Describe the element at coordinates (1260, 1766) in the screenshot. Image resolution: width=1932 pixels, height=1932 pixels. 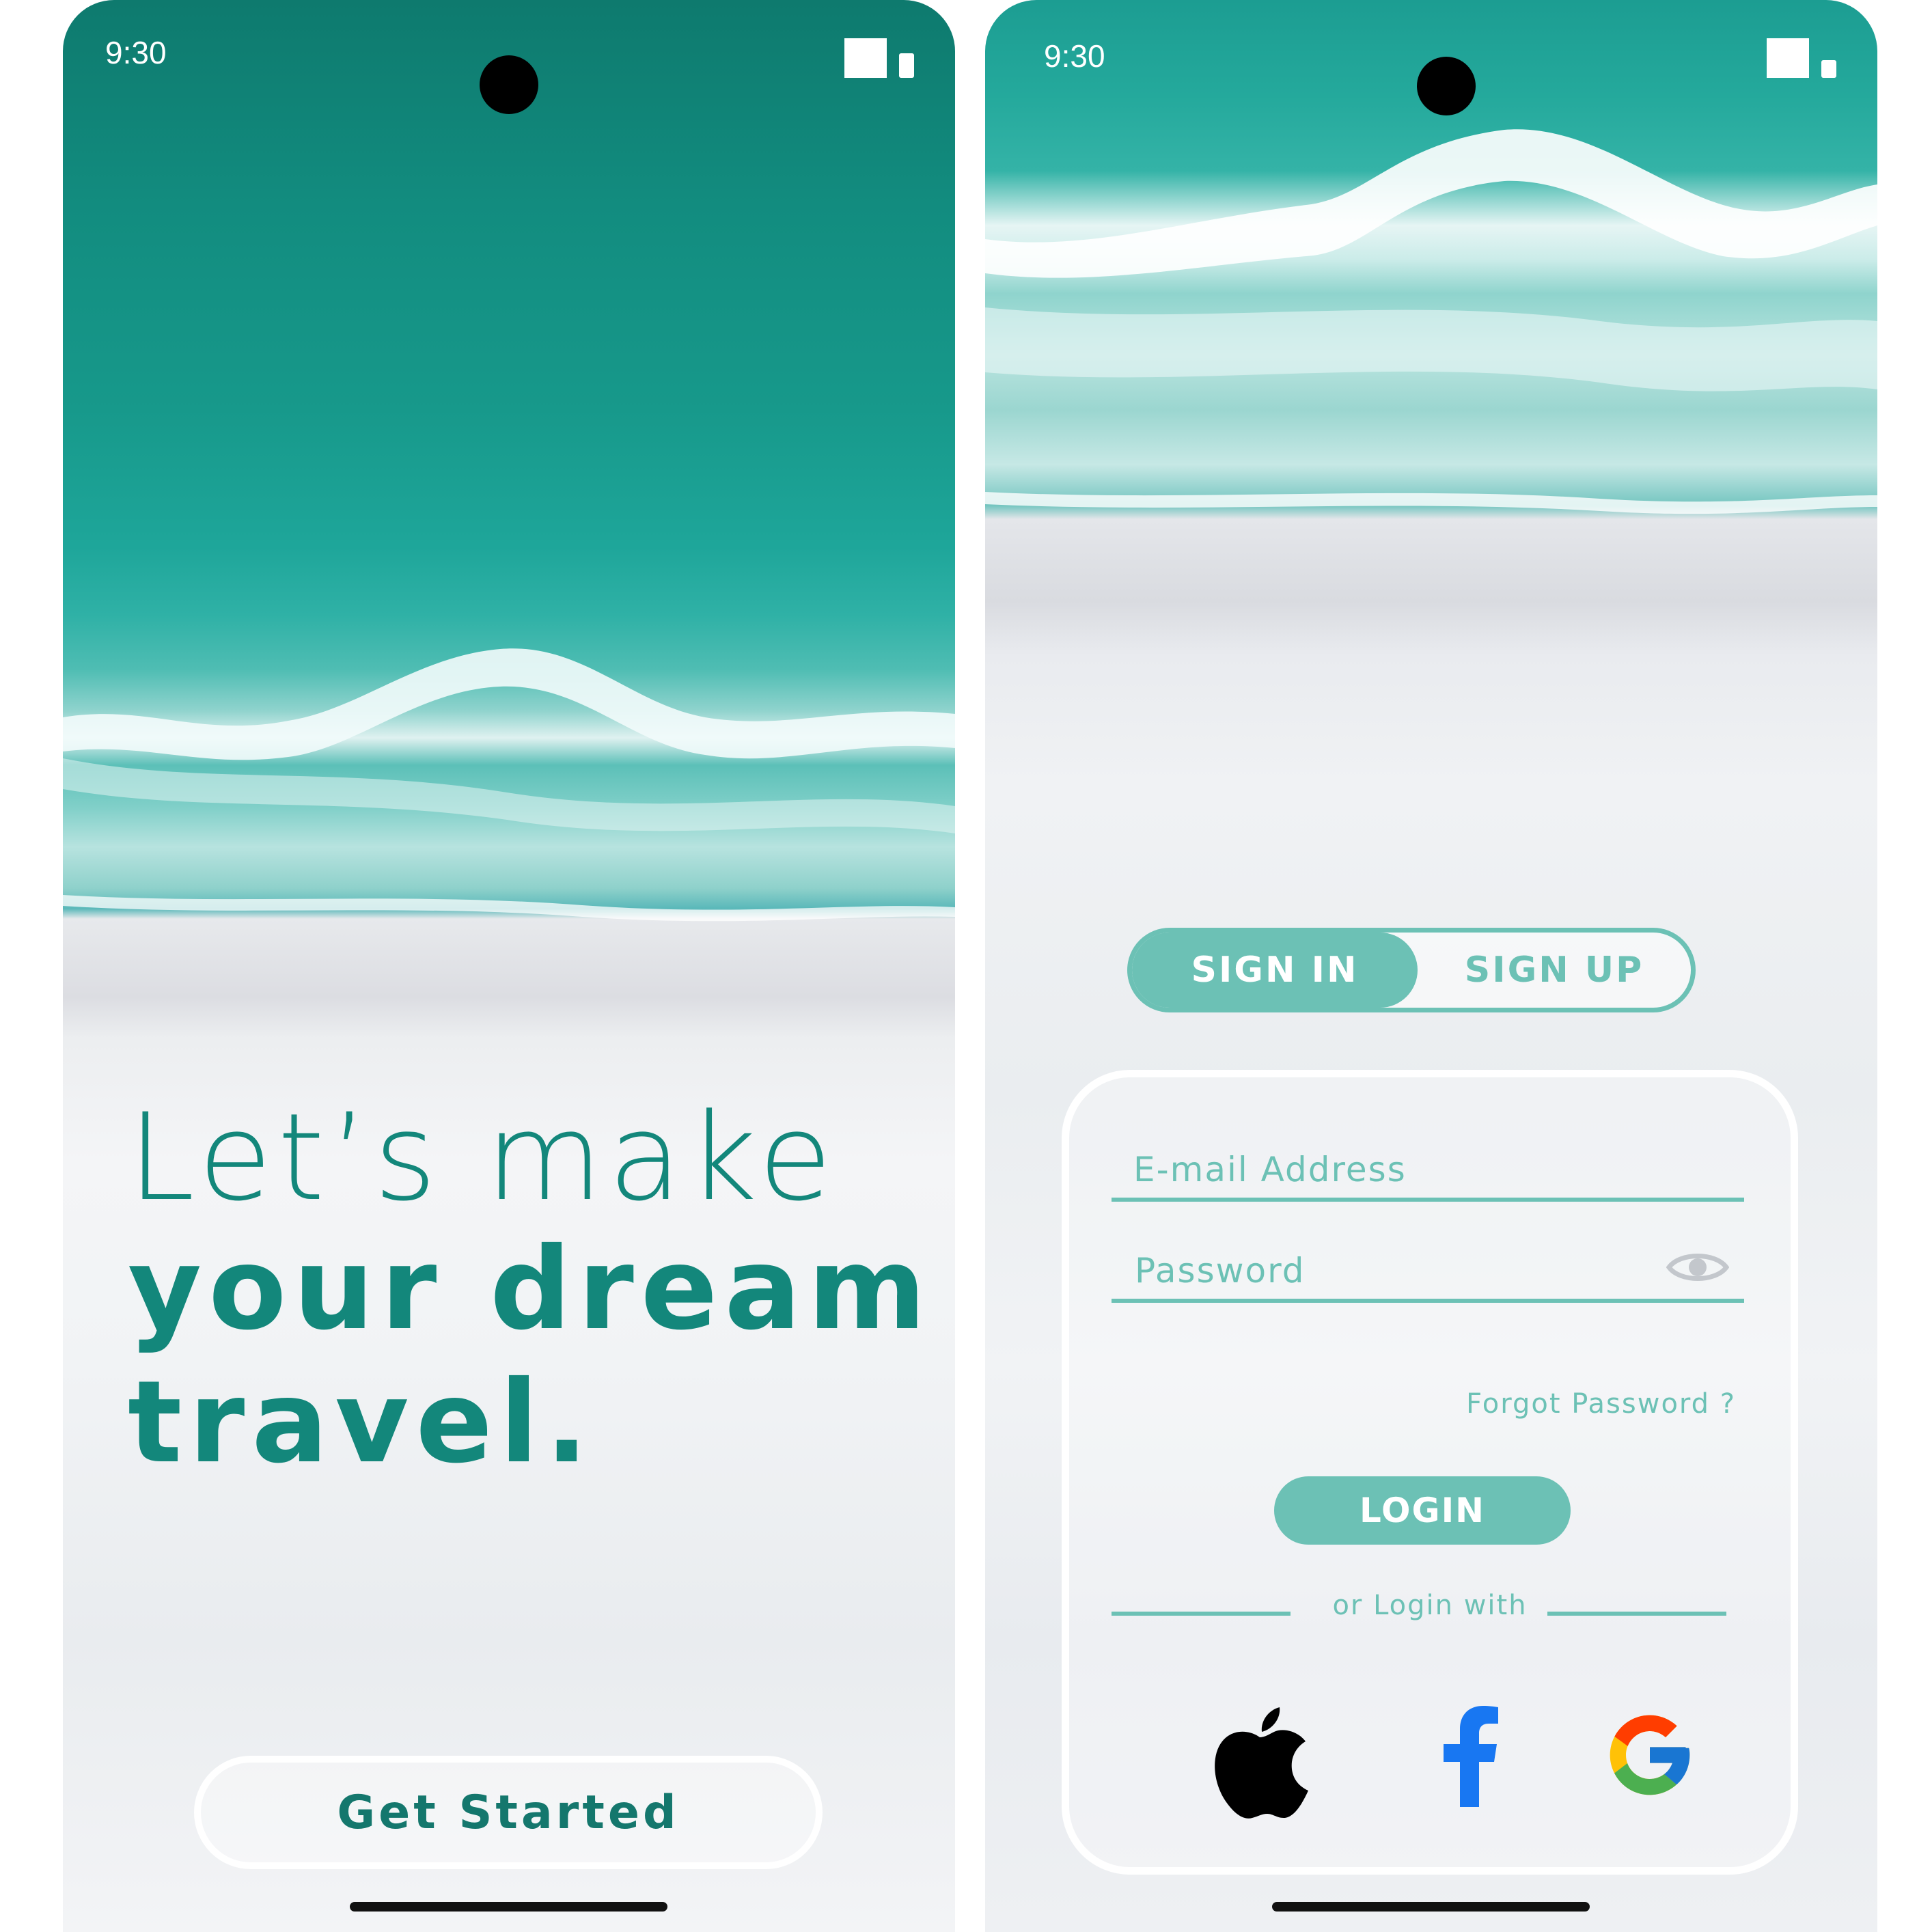
I see `apple-icon` at that location.